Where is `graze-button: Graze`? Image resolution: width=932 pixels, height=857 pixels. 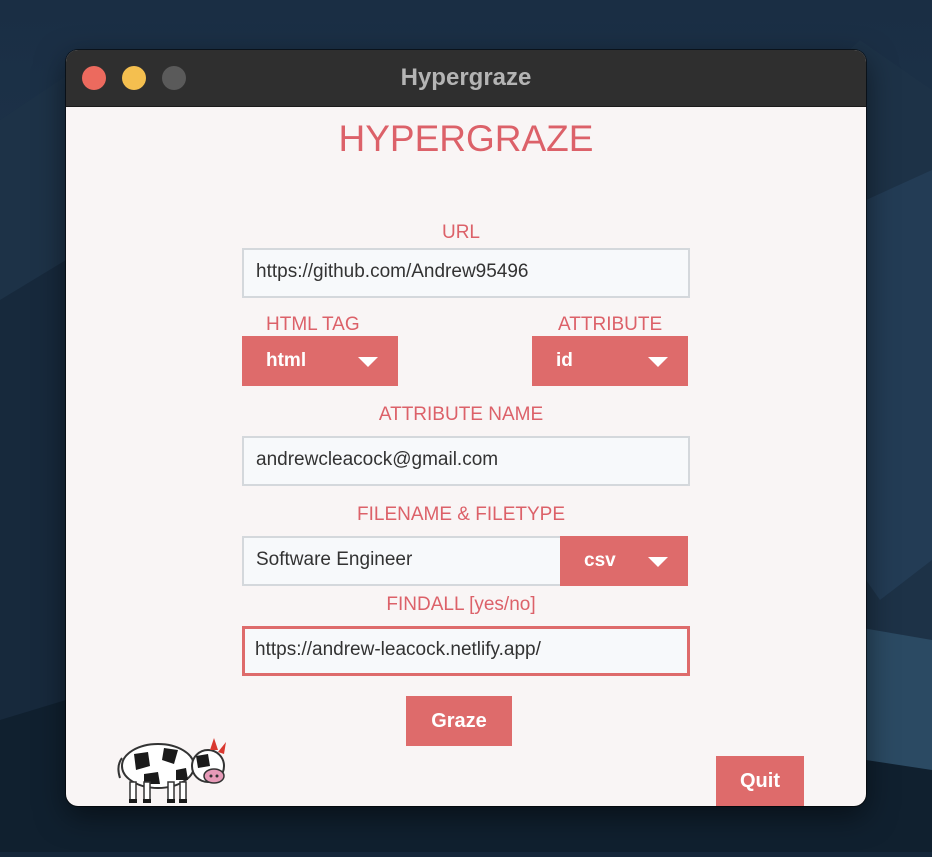
graze-button: Graze is located at coordinates (459, 721).